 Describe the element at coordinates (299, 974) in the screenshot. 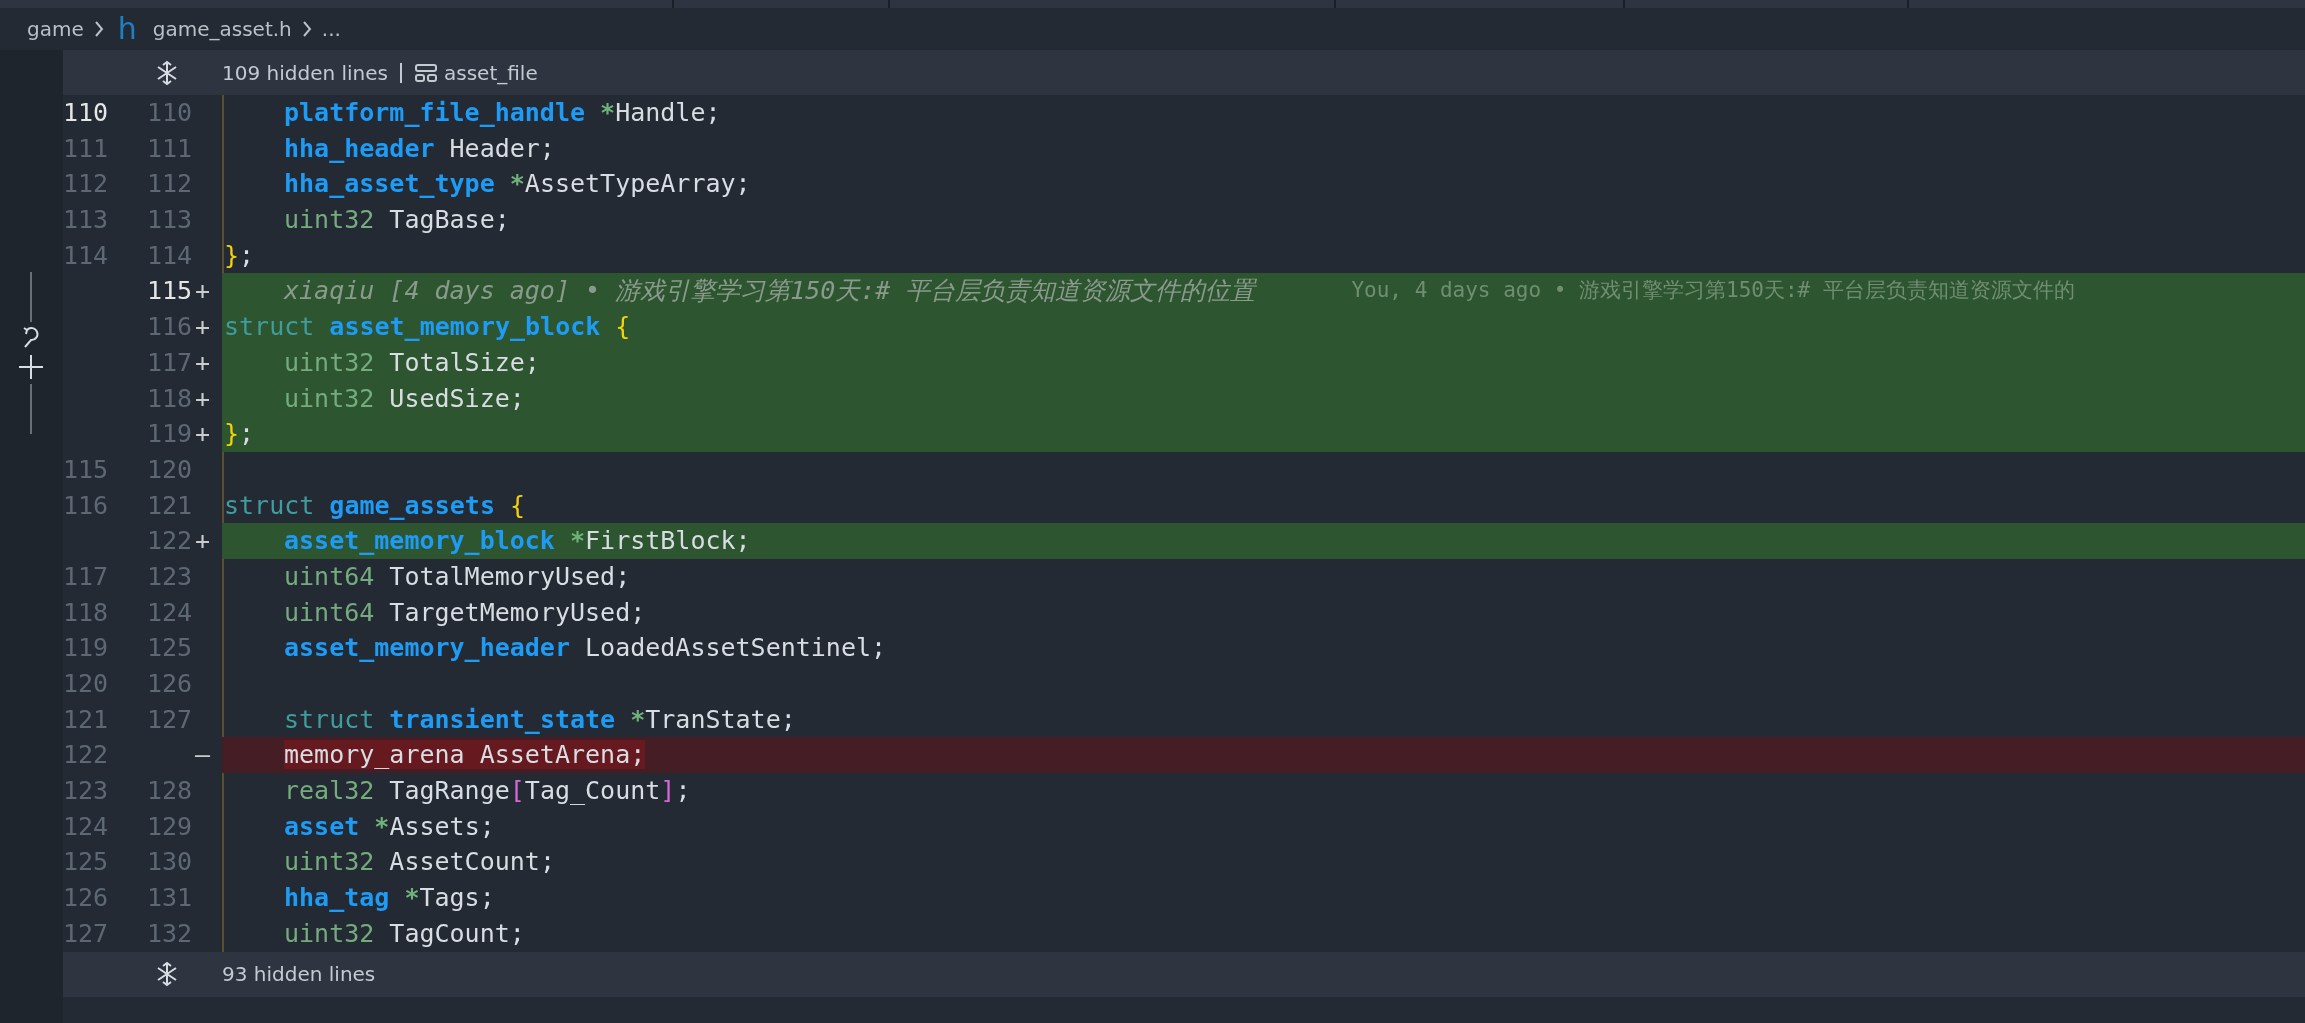

I see `hidden-lines-label: 93 hidden lines` at that location.